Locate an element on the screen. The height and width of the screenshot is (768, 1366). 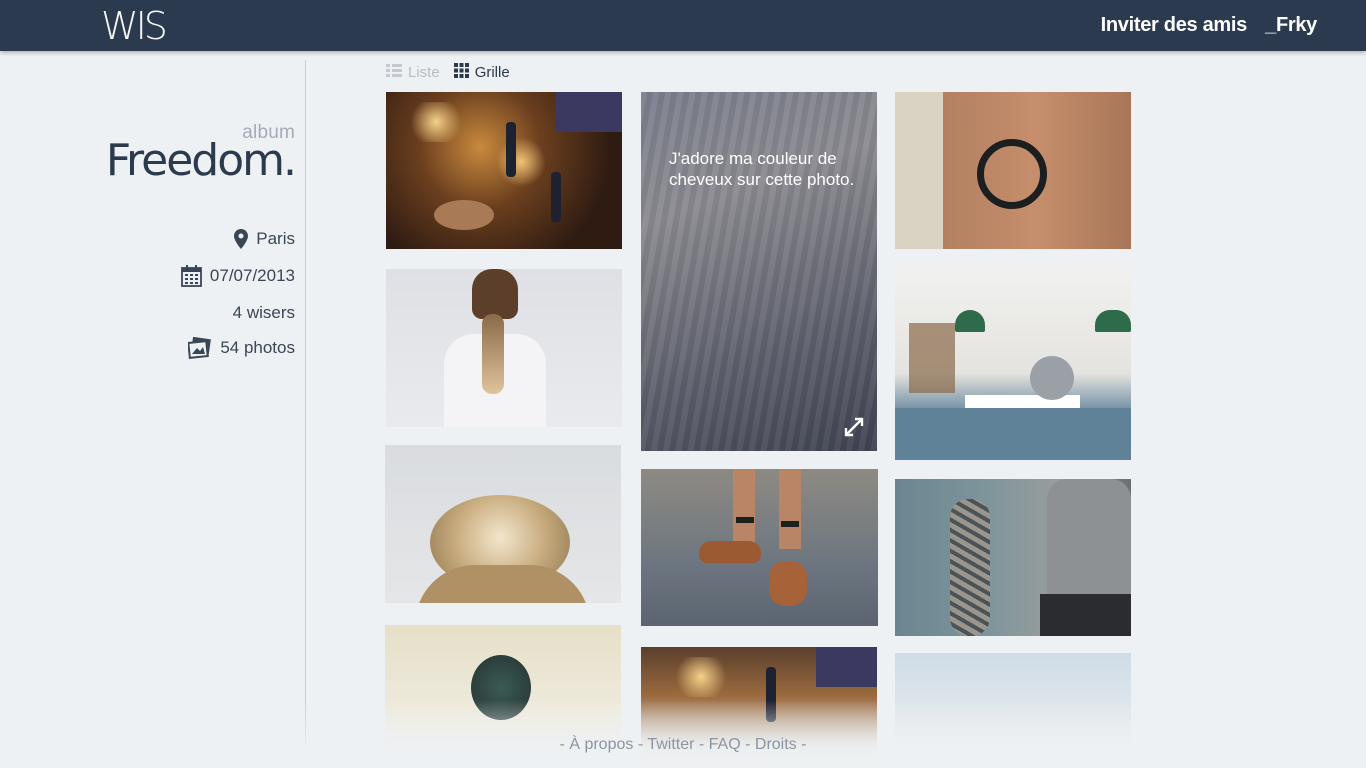
grid-view-icon is located at coordinates (461, 72).